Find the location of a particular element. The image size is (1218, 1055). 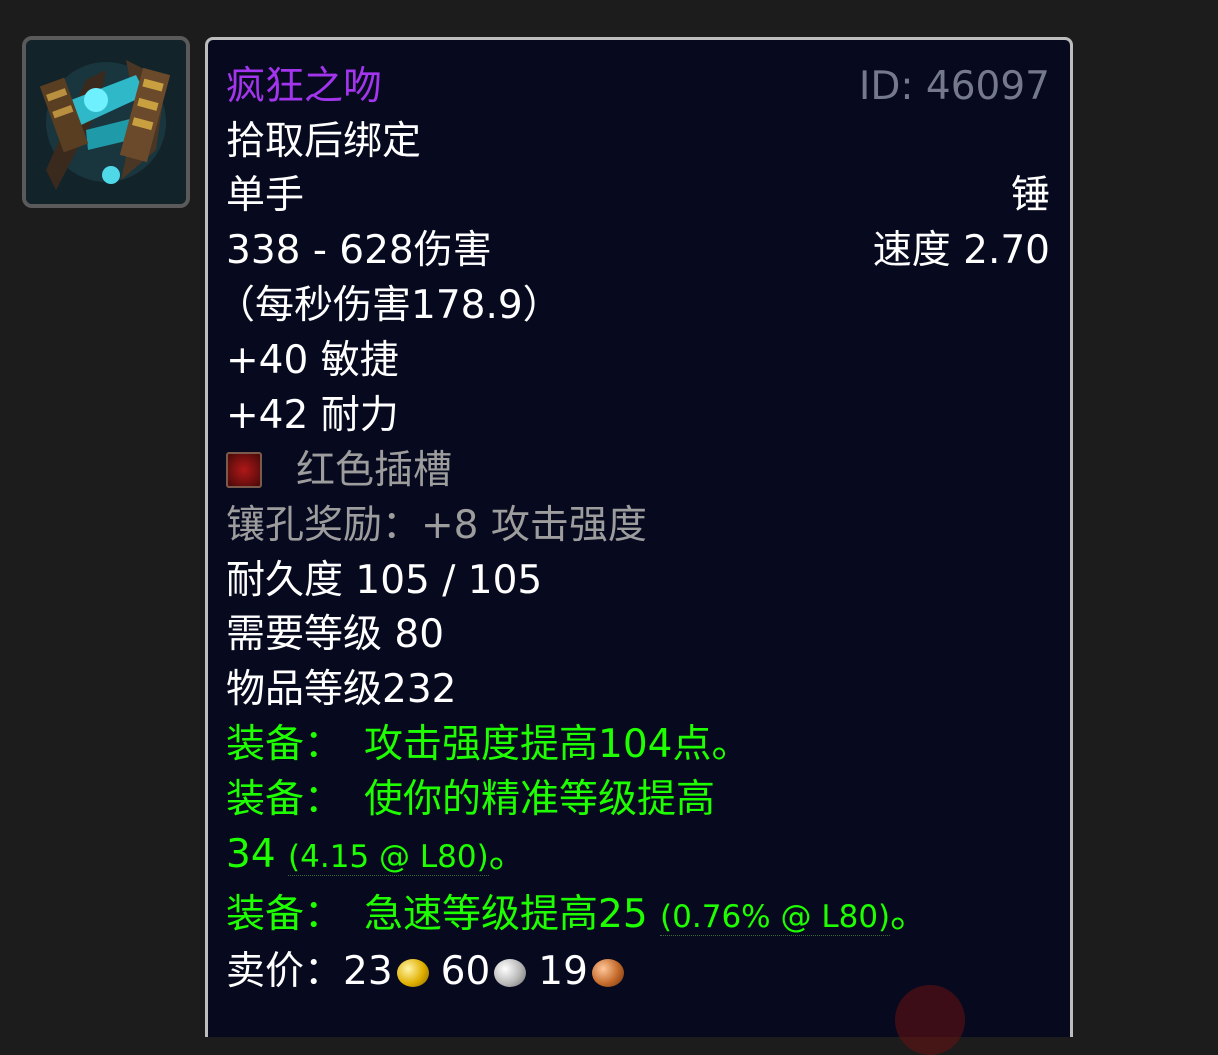

durability: 耐久度 105 / 105 is located at coordinates (384, 580).